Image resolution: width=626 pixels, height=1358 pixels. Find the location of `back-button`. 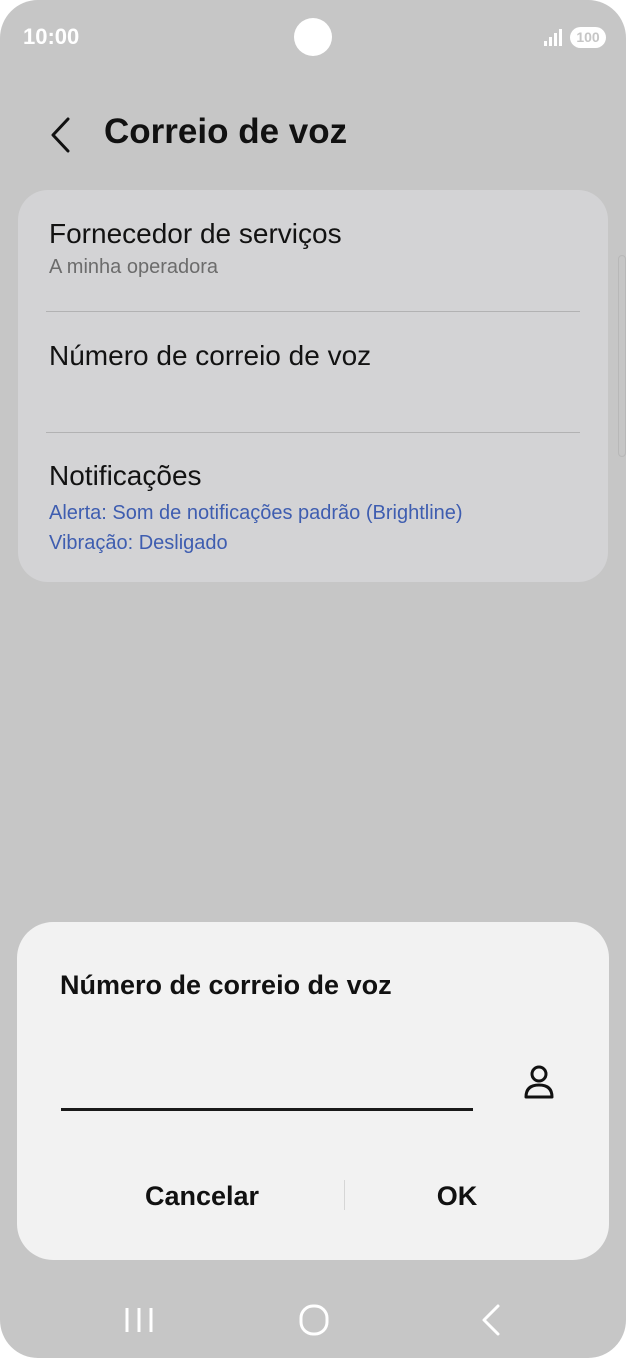

back-button is located at coordinates (62, 135).